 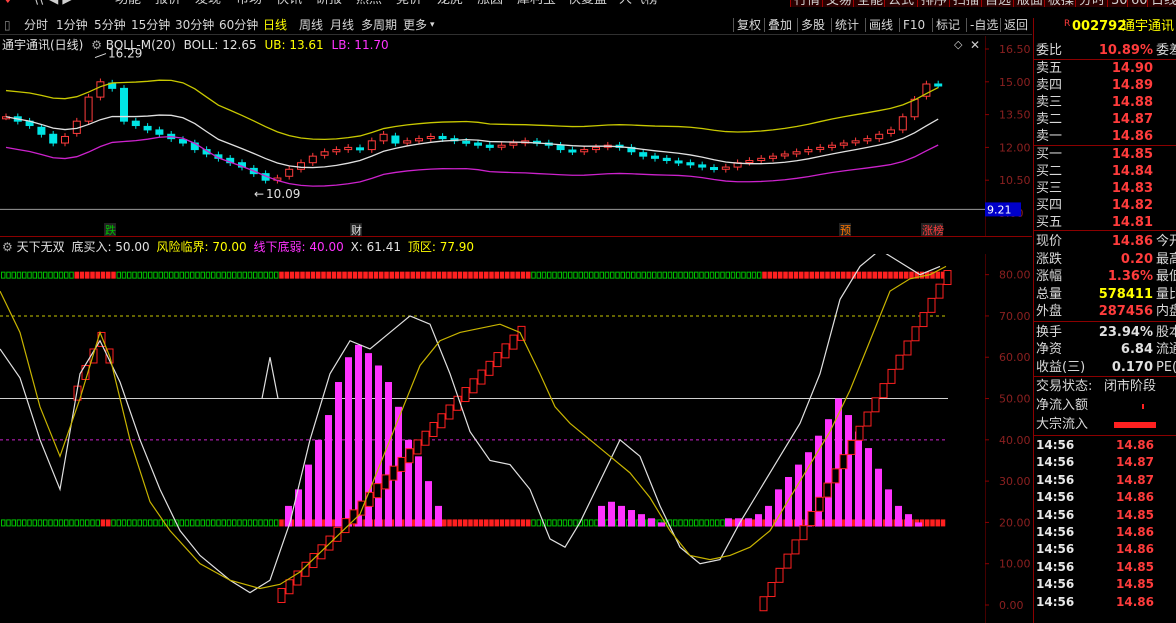 I want to click on tool-button: 多股, so click(x=813, y=25).